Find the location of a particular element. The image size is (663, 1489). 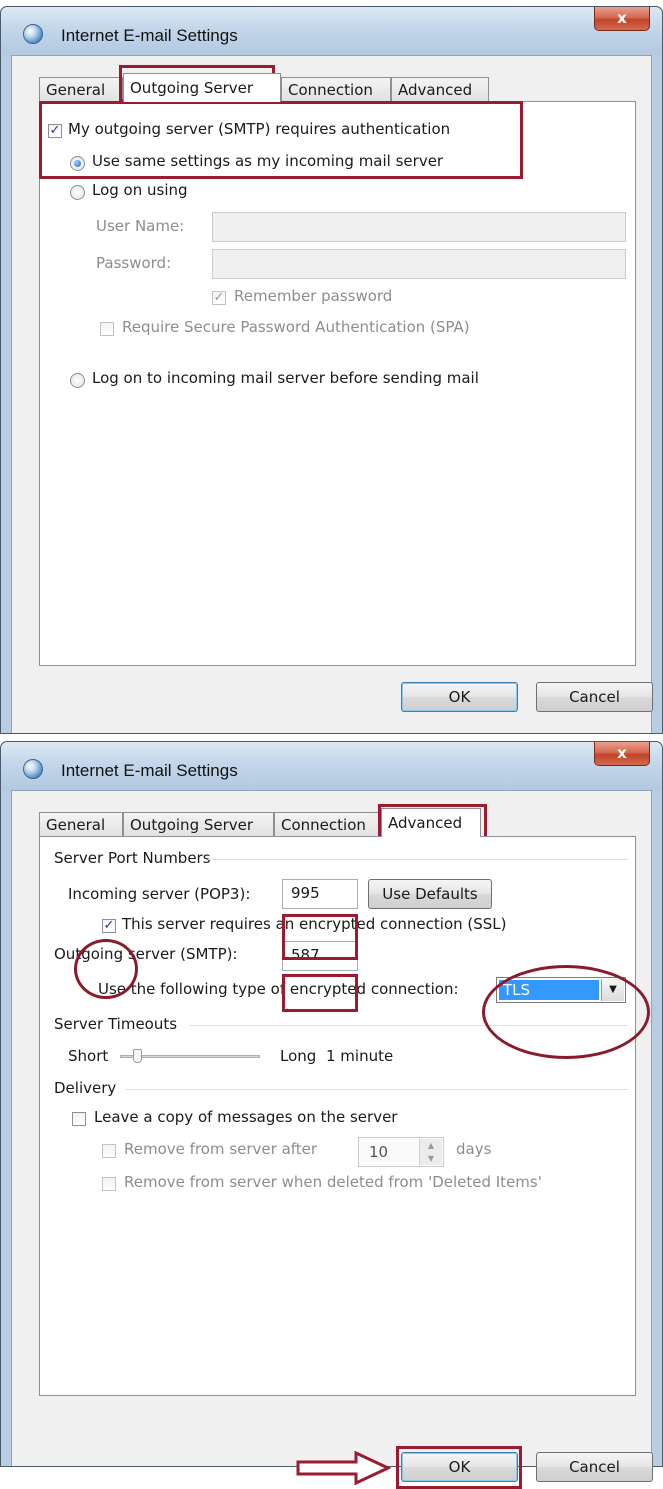

remove-after-label: Remove from server after is located at coordinates (221, 1149).